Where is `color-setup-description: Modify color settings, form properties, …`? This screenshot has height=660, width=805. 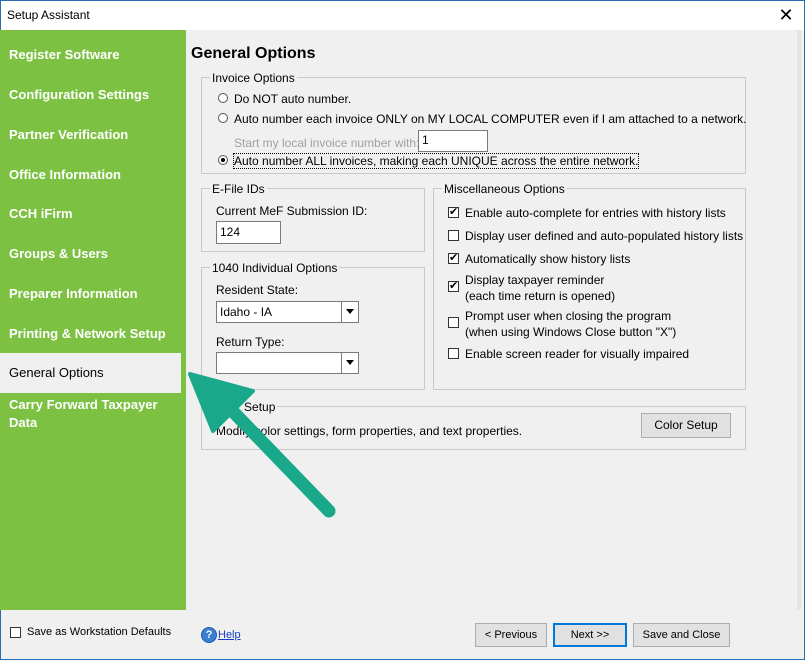 color-setup-description: Modify color settings, form properties, … is located at coordinates (369, 431).